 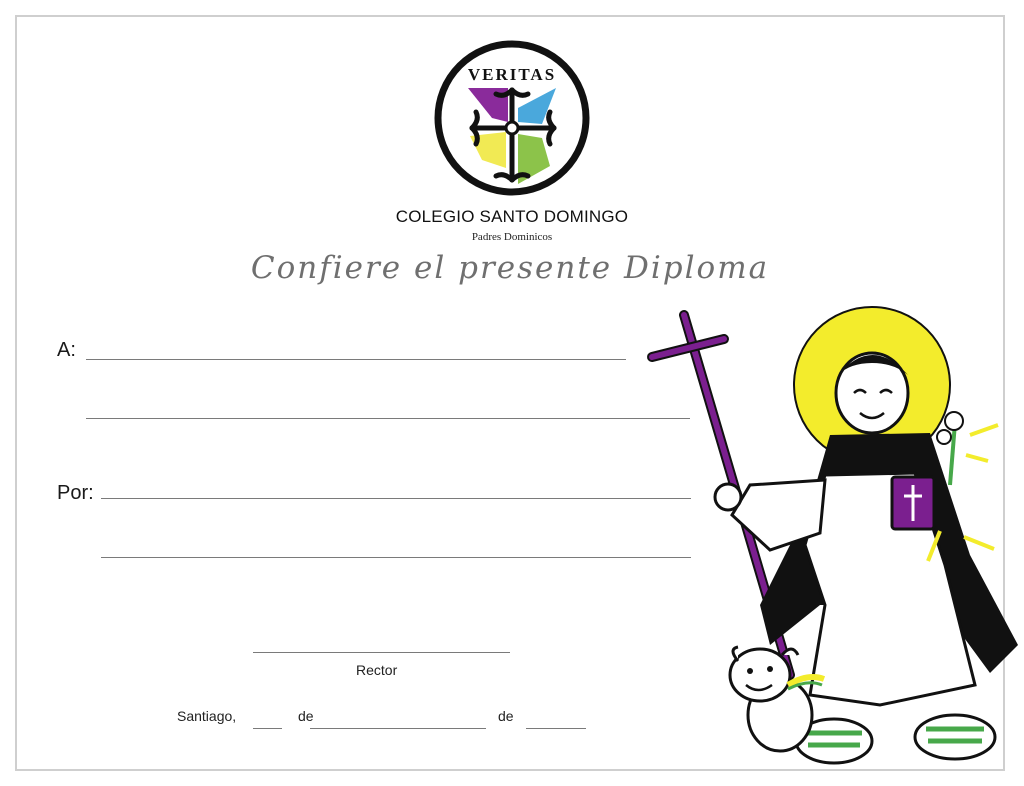 I want to click on right-sandal, so click(x=955, y=737).